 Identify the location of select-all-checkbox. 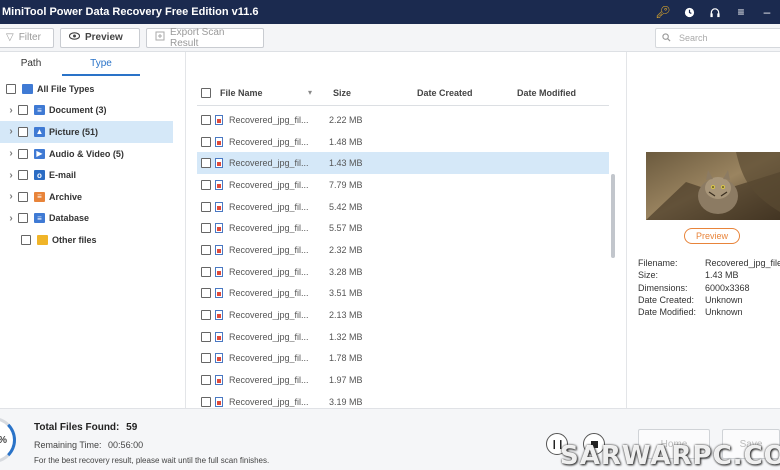
(206, 92).